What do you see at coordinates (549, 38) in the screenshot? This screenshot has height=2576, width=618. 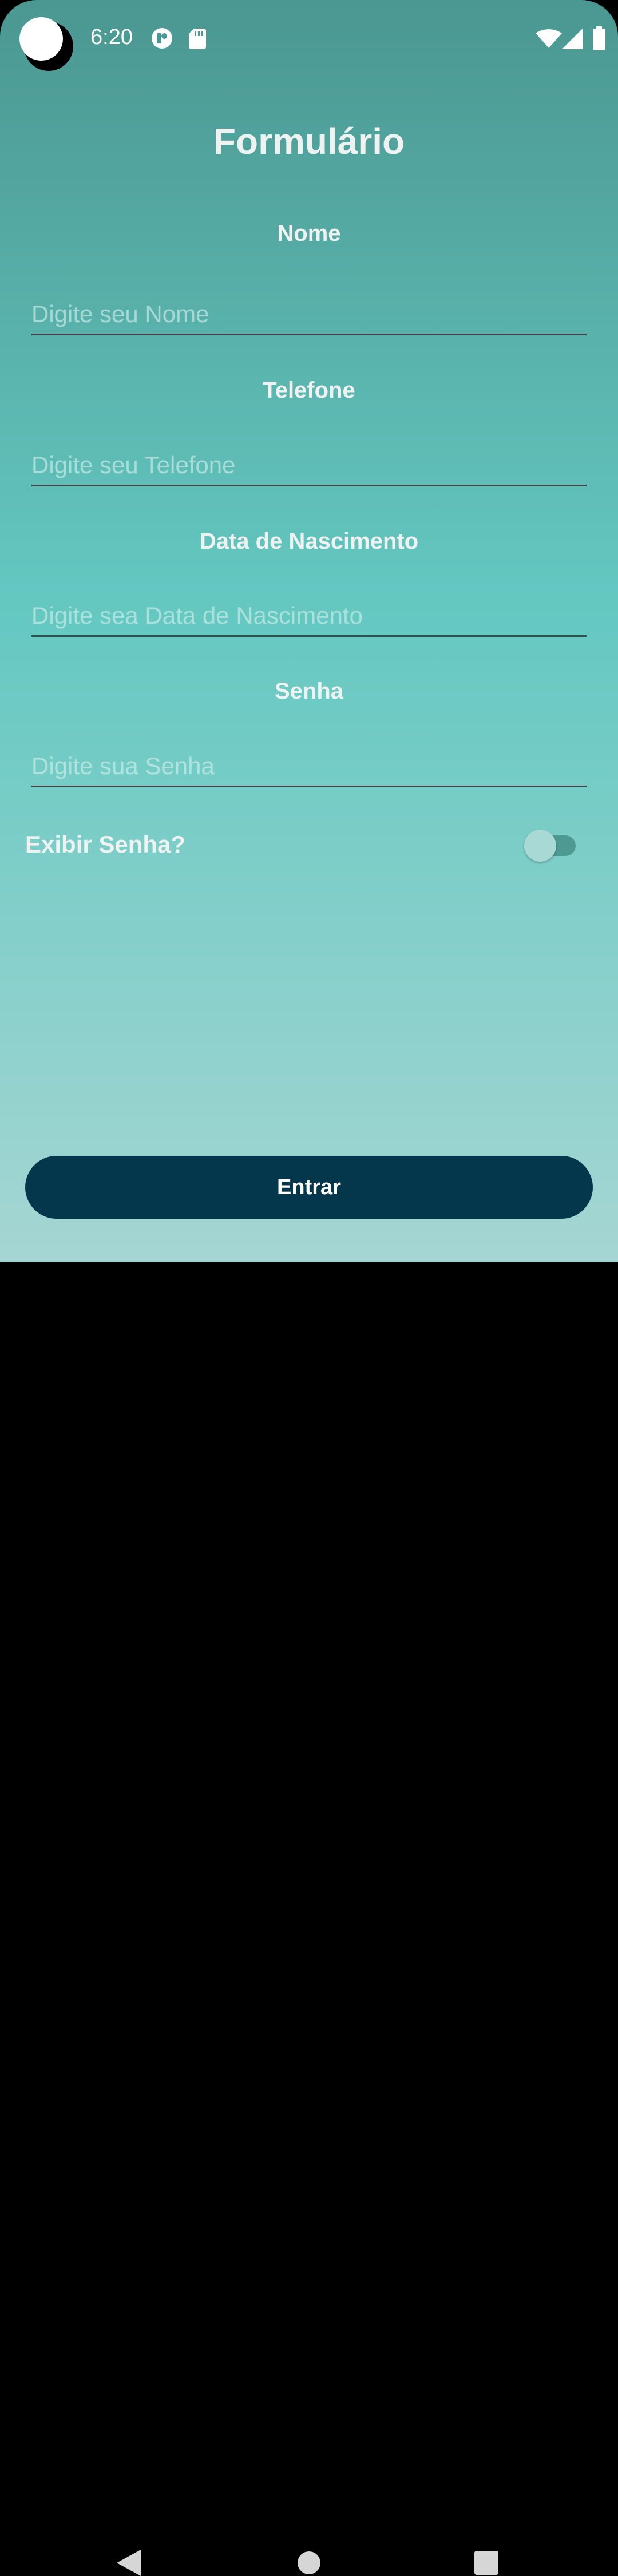 I see `wifi-icon` at bounding box center [549, 38].